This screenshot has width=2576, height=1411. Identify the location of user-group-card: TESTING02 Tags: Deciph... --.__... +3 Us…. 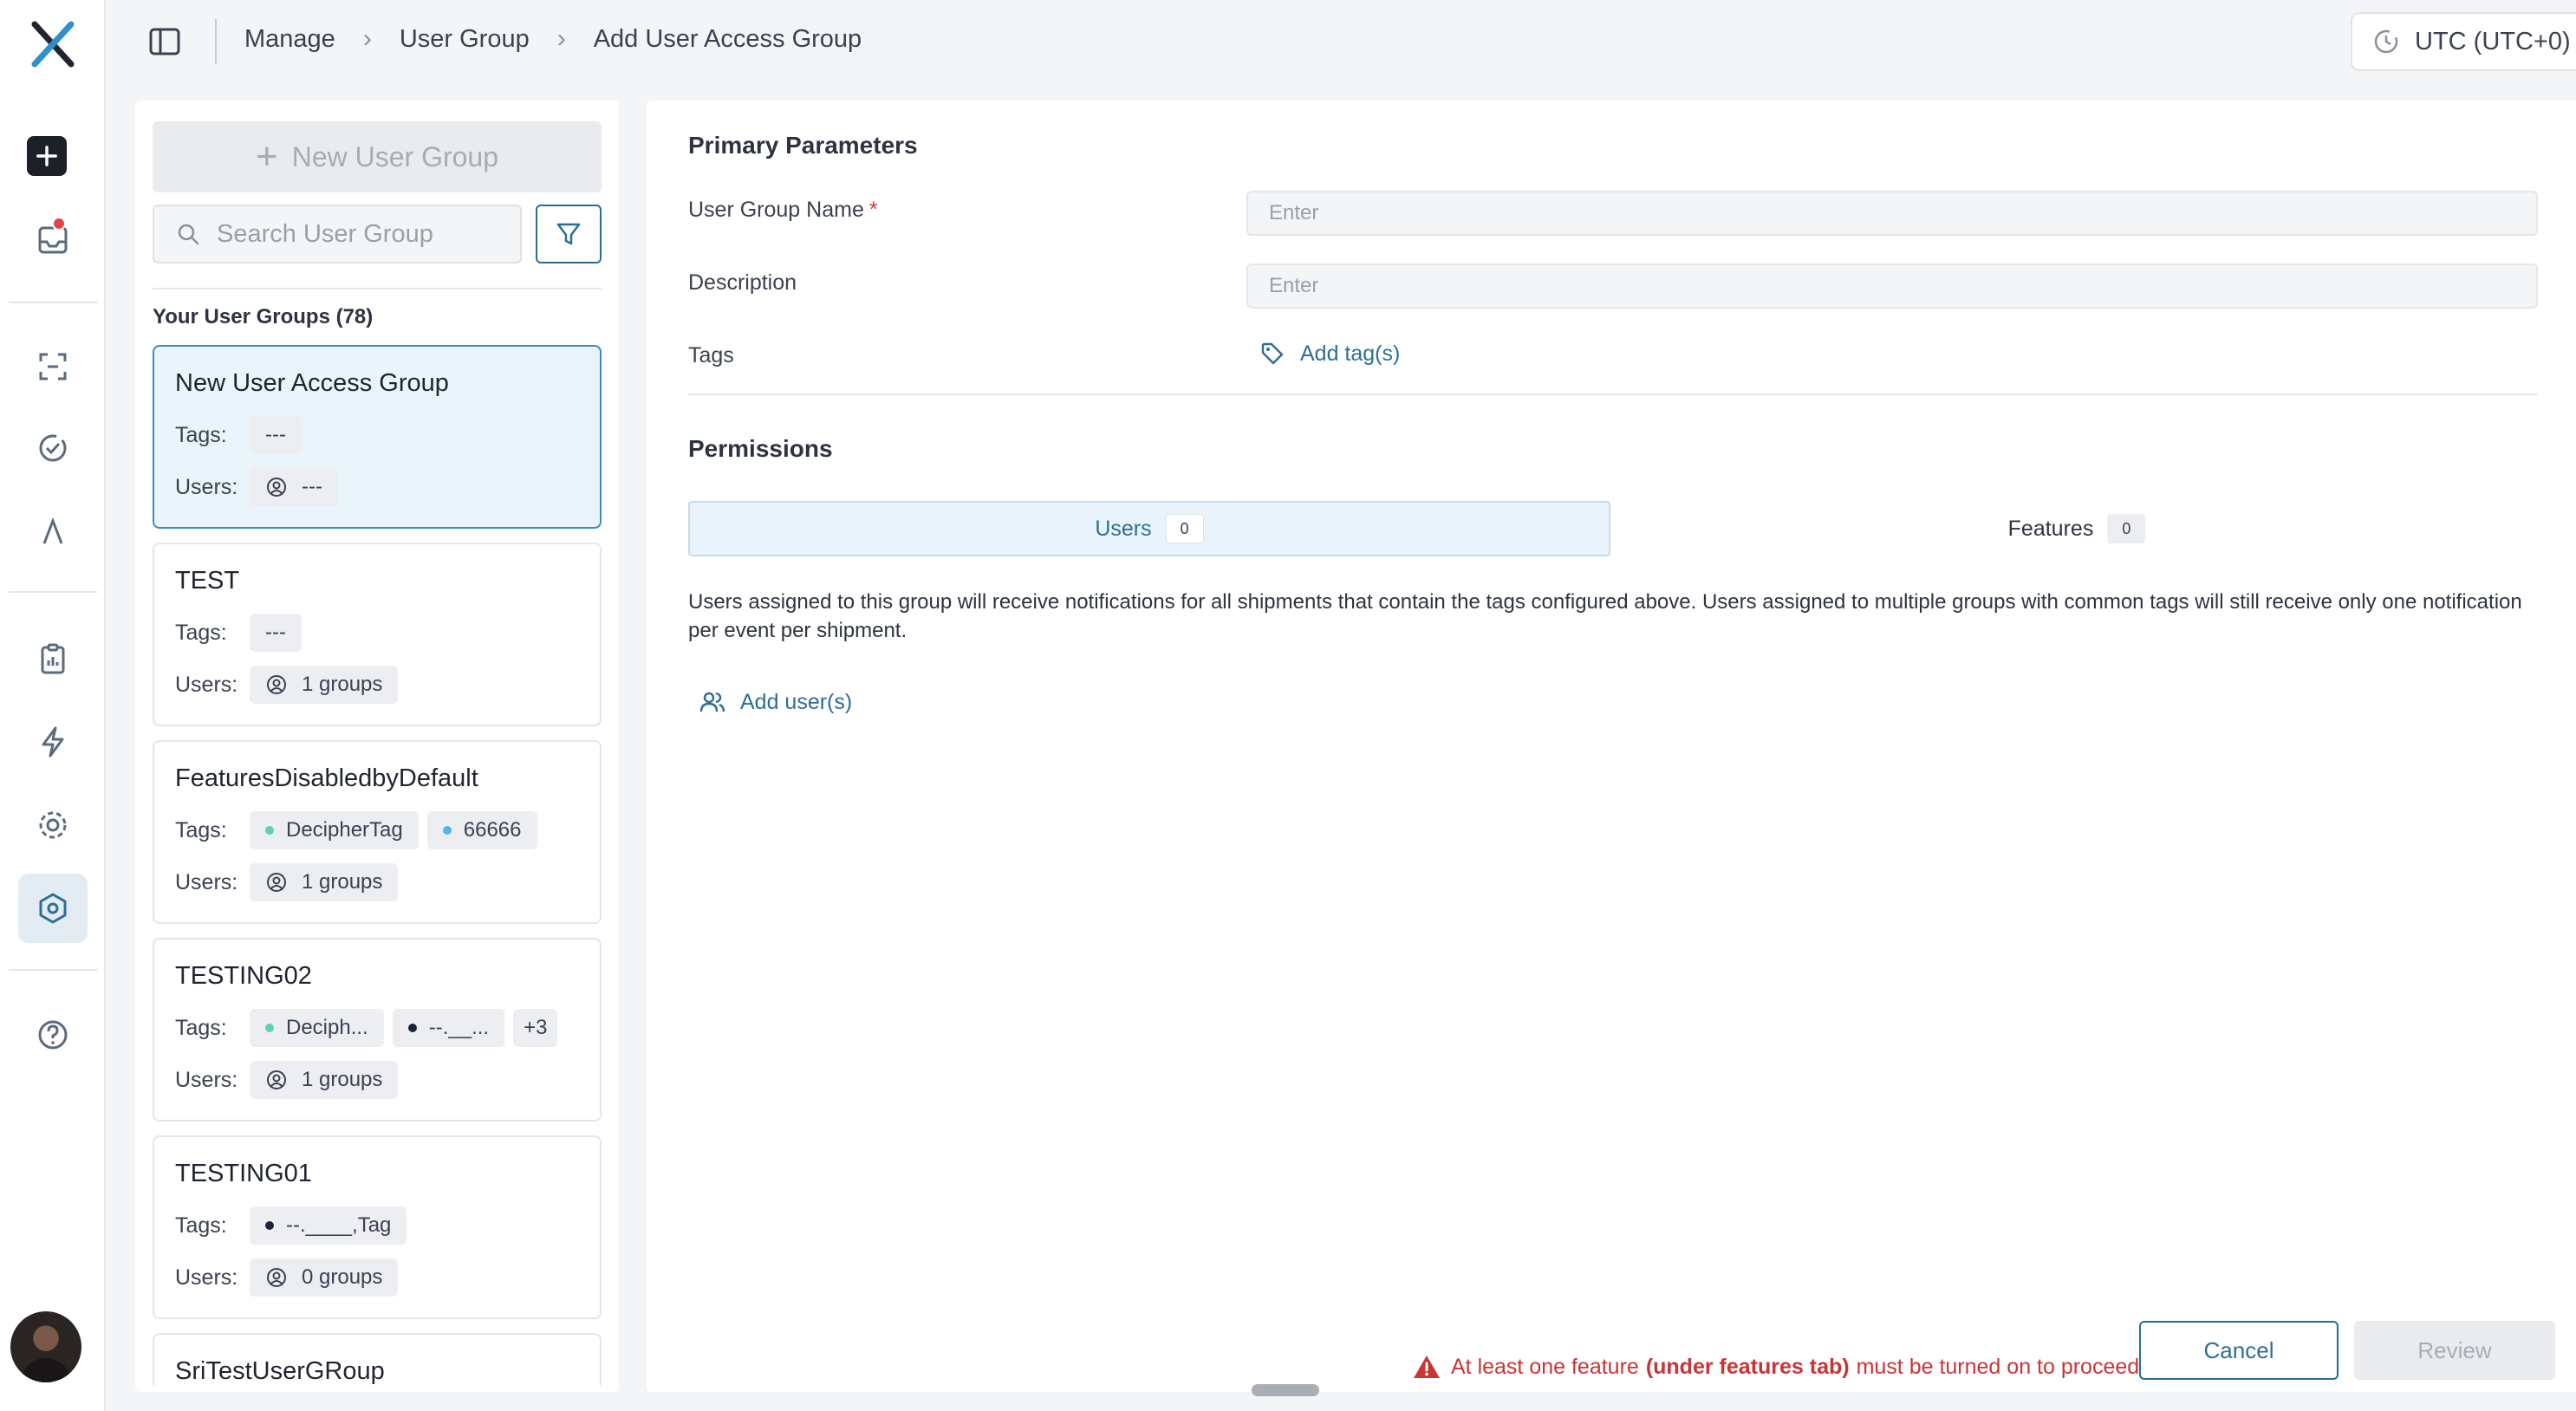
(377, 1030).